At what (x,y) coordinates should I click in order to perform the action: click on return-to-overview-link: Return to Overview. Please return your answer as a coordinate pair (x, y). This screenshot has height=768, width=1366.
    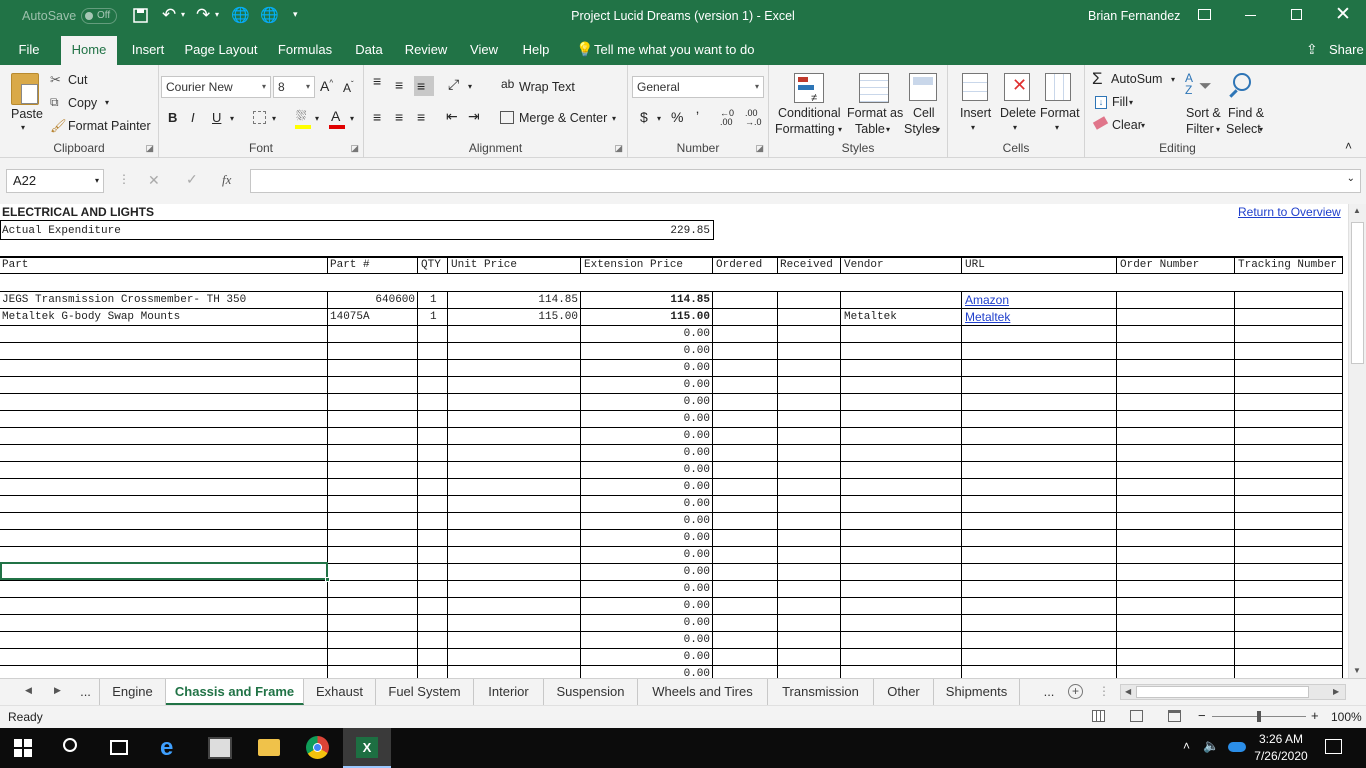
    Looking at the image, I should click on (1289, 212).